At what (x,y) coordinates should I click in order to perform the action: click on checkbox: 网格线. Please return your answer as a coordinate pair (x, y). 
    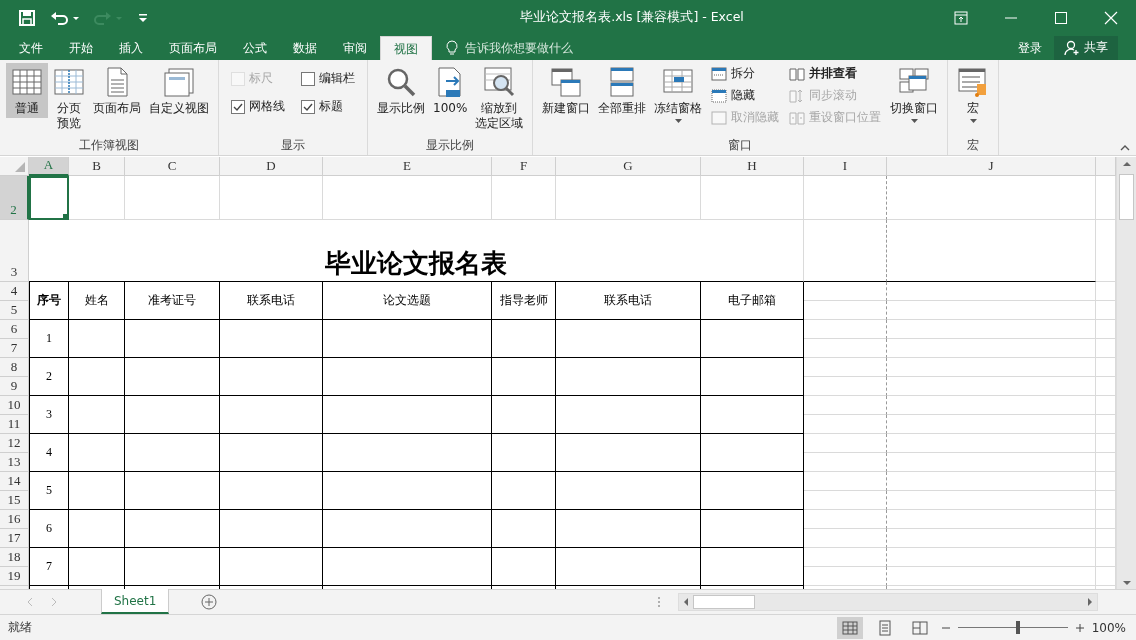
    Looking at the image, I should click on (258, 106).